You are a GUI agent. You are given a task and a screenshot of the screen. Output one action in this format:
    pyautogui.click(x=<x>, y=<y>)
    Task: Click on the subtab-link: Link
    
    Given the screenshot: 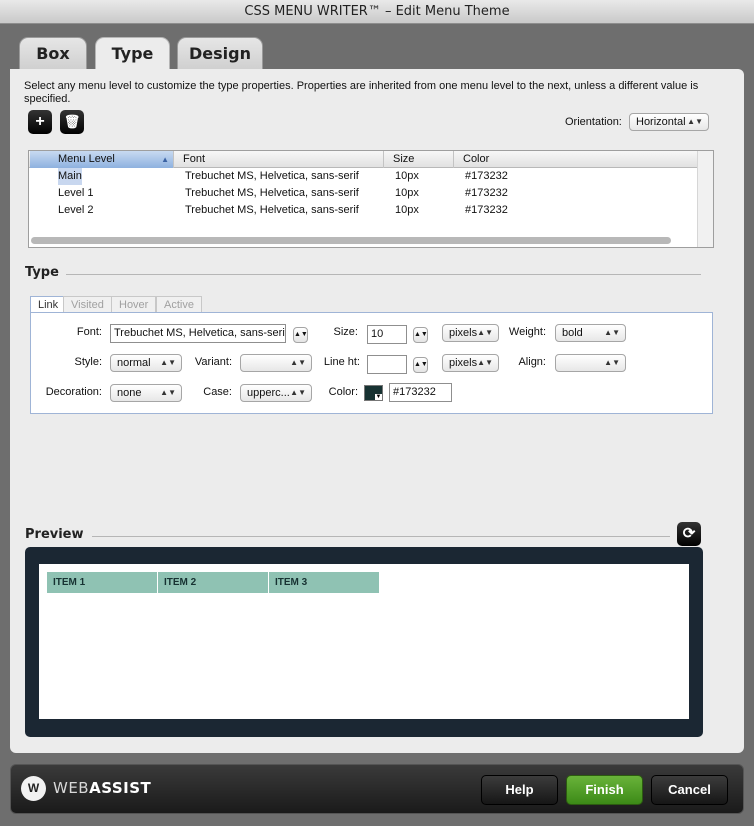 What is the action you would take?
    pyautogui.click(x=48, y=304)
    